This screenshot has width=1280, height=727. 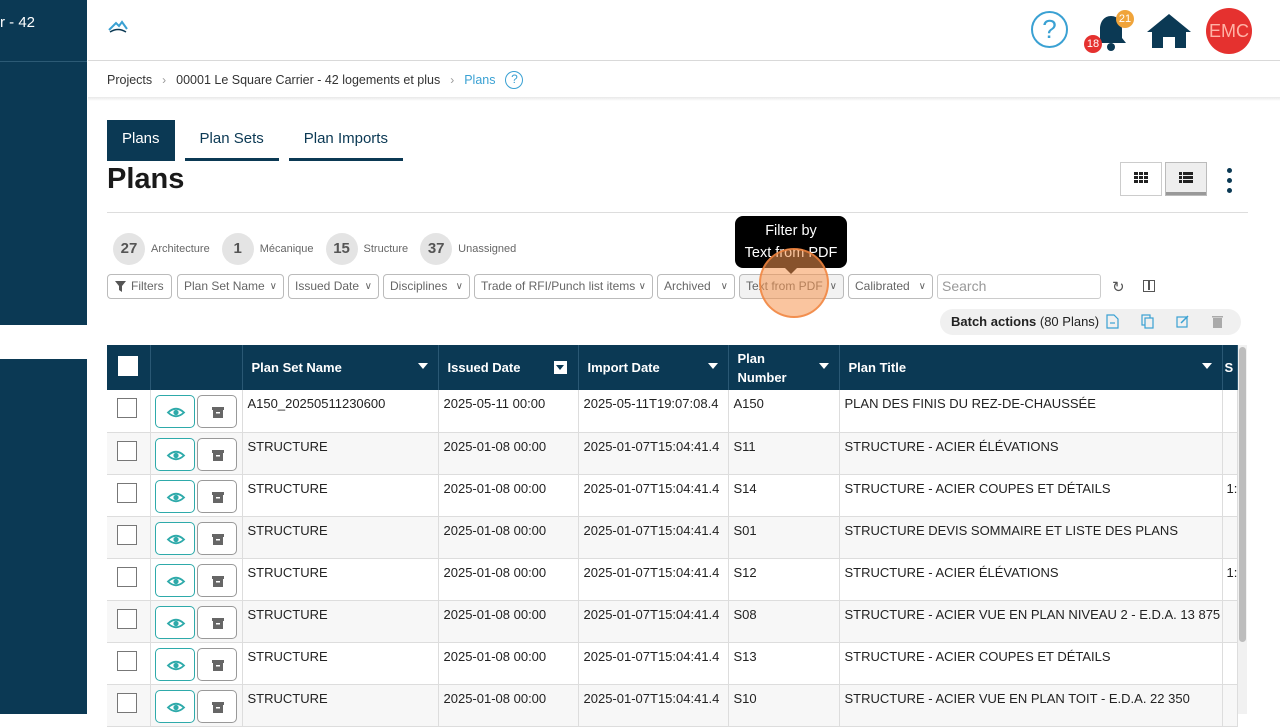 What do you see at coordinates (696, 286) in the screenshot?
I see `archived-filter: Archived ∨` at bounding box center [696, 286].